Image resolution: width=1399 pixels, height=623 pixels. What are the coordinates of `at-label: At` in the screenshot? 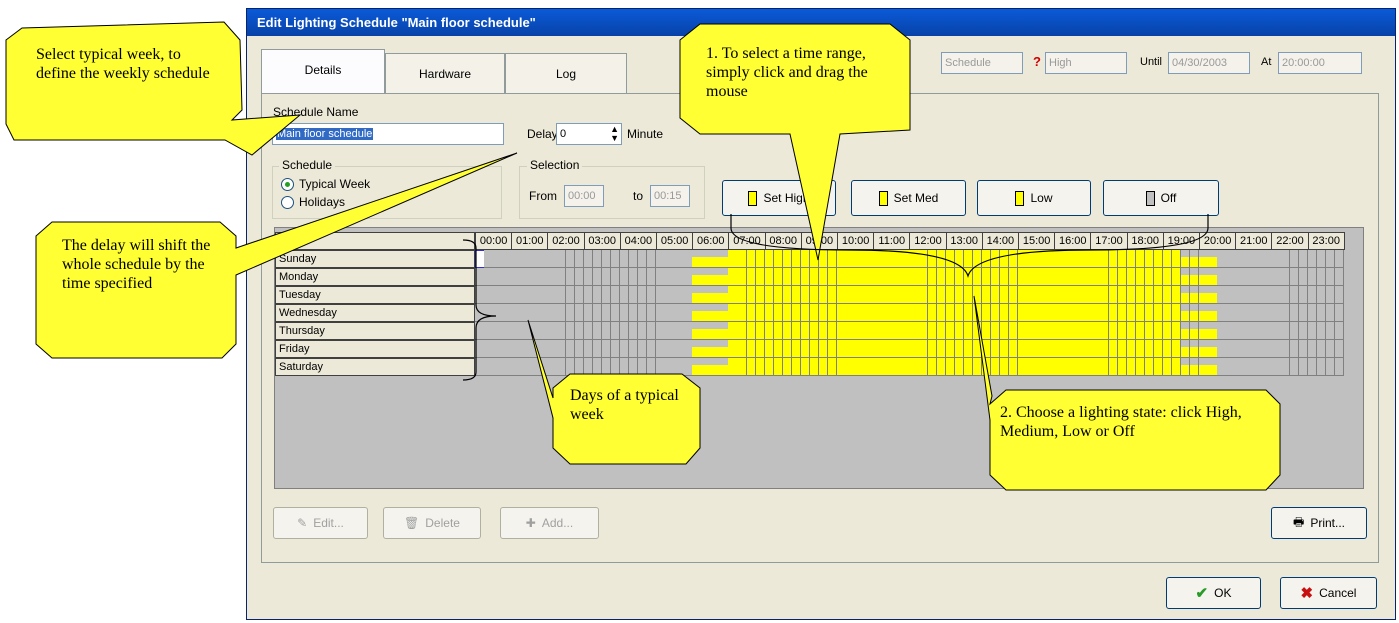 It's located at (1266, 62).